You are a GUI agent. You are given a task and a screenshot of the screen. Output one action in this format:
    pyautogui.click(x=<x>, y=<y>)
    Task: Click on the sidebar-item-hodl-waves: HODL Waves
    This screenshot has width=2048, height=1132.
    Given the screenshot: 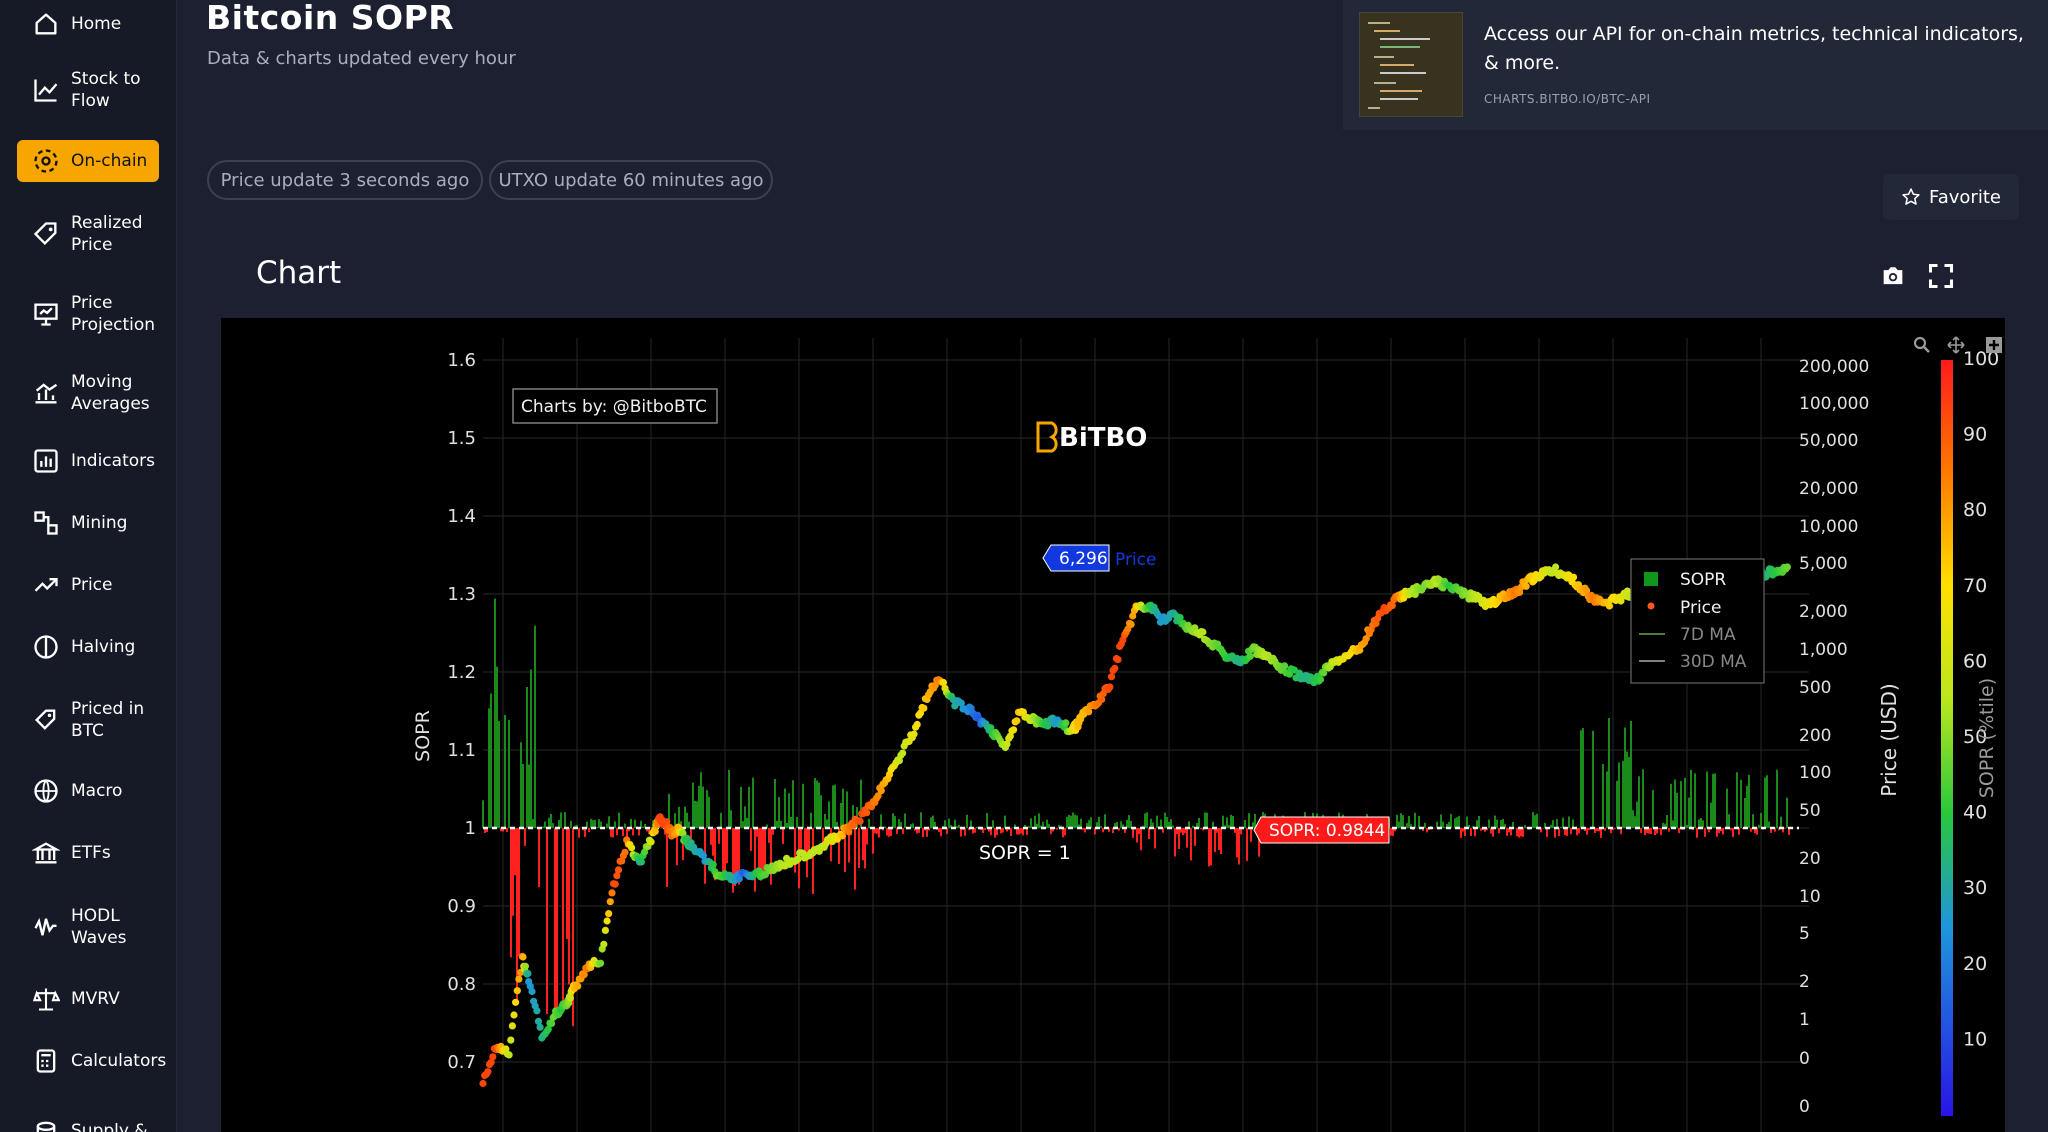 What is the action you would take?
    pyautogui.click(x=88, y=927)
    